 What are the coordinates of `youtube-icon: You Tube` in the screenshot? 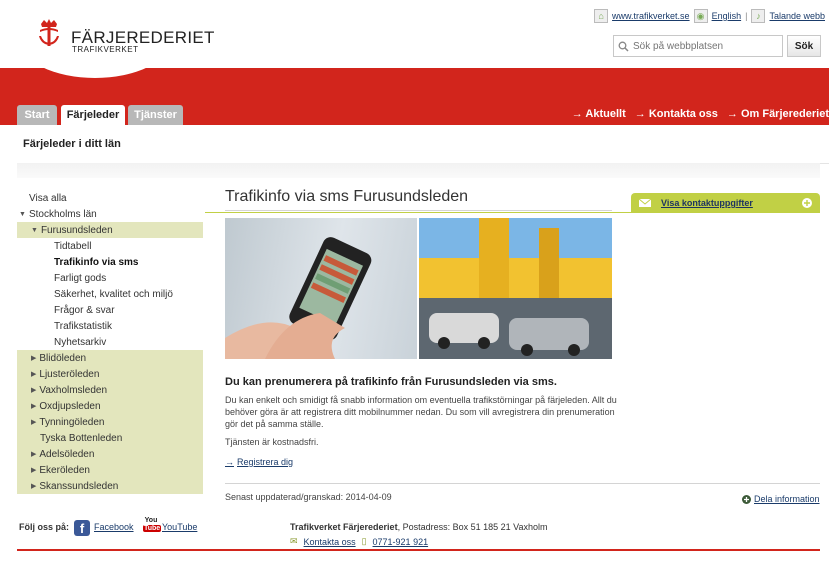 It's located at (152, 527).